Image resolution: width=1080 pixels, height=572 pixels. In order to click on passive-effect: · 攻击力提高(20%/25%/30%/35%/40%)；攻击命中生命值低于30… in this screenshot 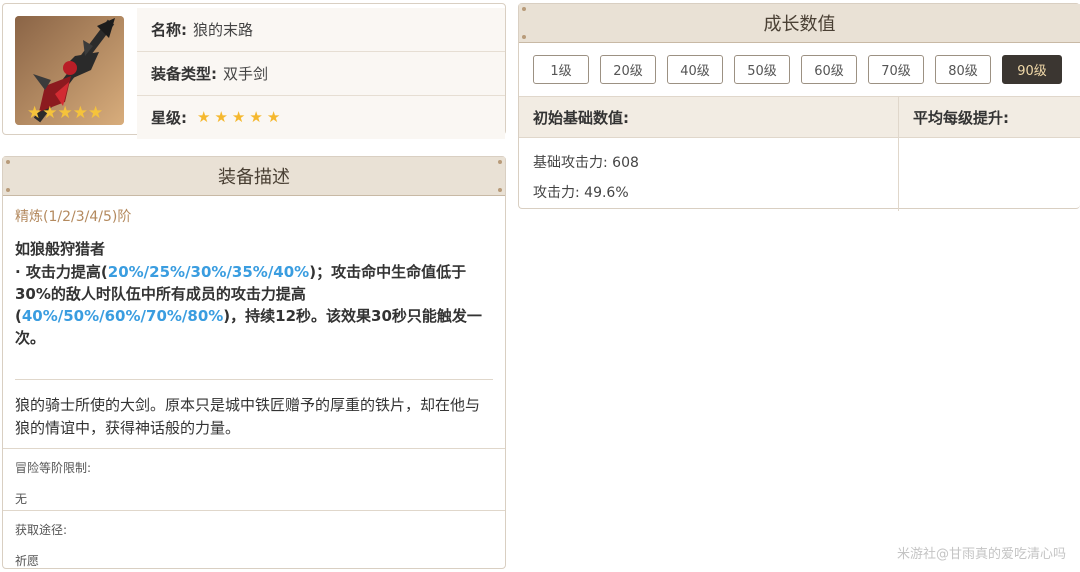, I will do `click(254, 305)`.